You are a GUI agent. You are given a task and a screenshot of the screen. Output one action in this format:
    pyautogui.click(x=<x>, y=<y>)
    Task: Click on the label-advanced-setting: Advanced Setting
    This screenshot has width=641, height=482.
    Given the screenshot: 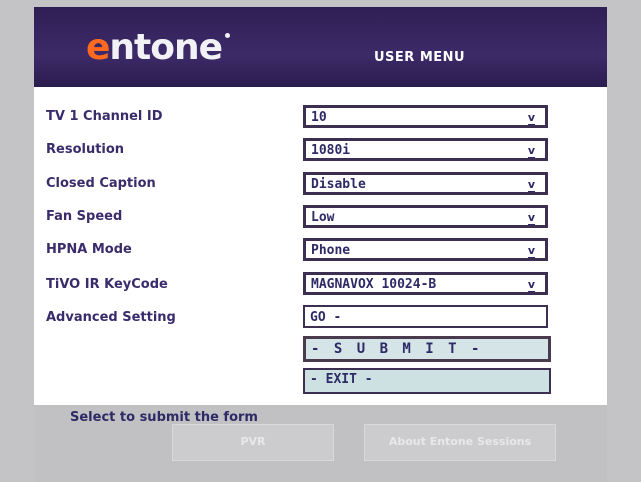 What is the action you would take?
    pyautogui.click(x=111, y=317)
    